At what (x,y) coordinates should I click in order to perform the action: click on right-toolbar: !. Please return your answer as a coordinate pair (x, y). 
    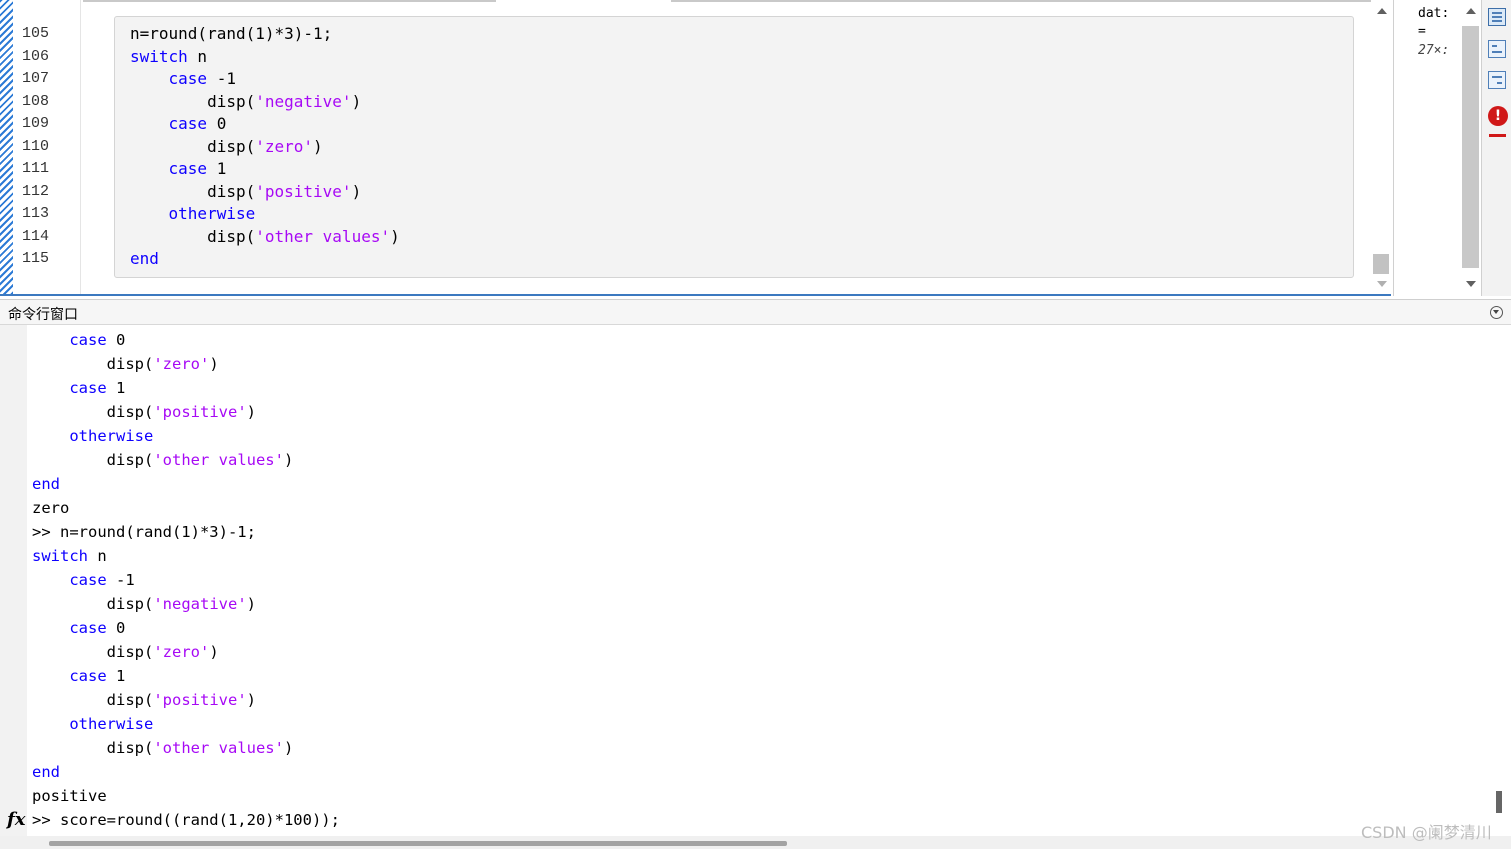
    Looking at the image, I should click on (1496, 148).